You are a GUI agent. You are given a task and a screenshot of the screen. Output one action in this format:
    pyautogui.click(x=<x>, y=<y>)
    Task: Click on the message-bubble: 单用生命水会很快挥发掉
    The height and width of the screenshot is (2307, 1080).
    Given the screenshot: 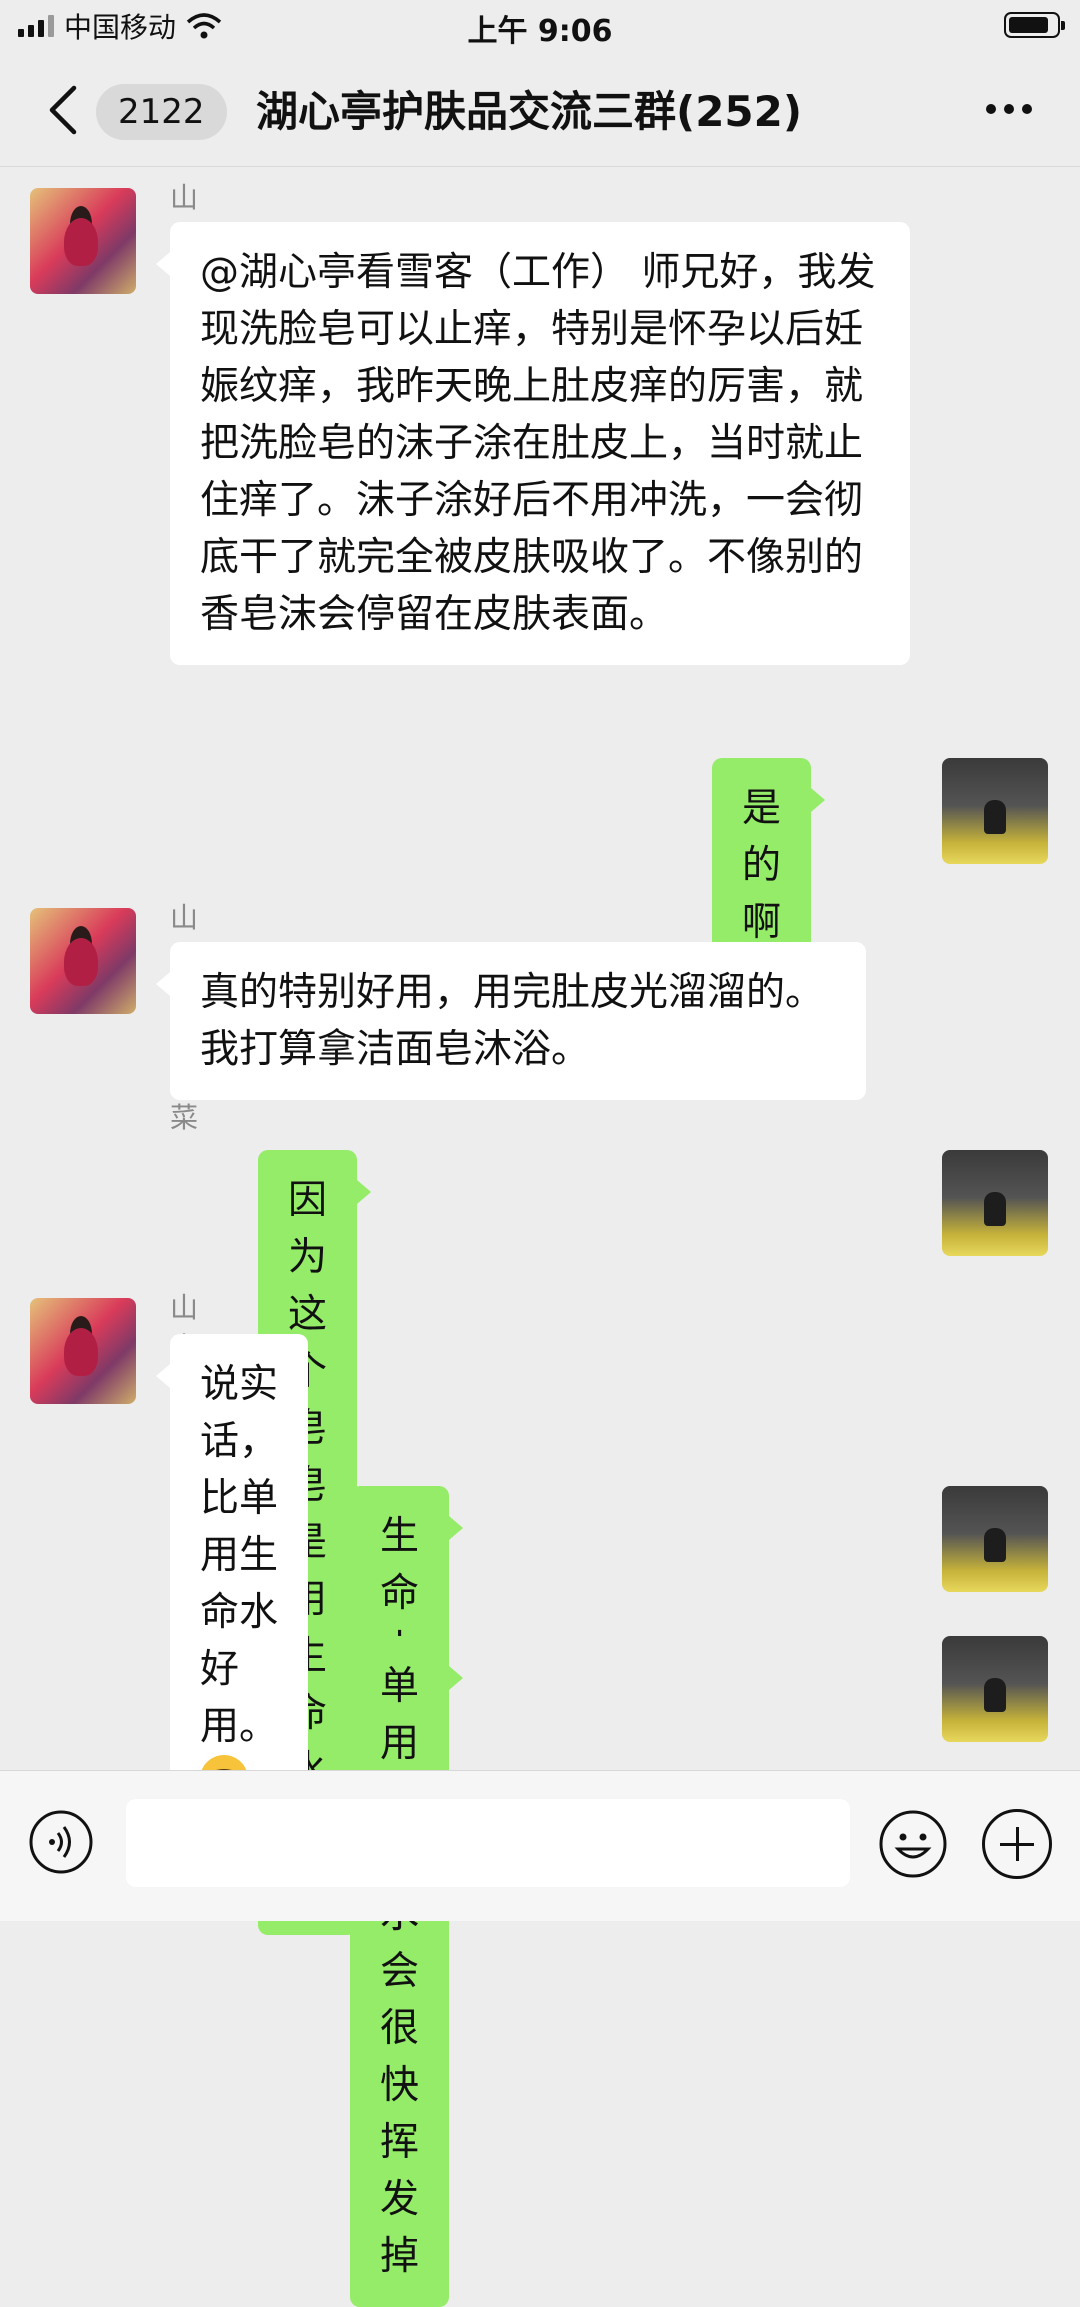 What is the action you would take?
    pyautogui.click(x=407, y=1971)
    